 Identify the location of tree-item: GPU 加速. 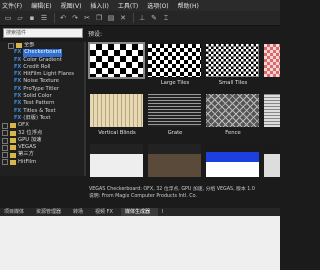
(42, 140).